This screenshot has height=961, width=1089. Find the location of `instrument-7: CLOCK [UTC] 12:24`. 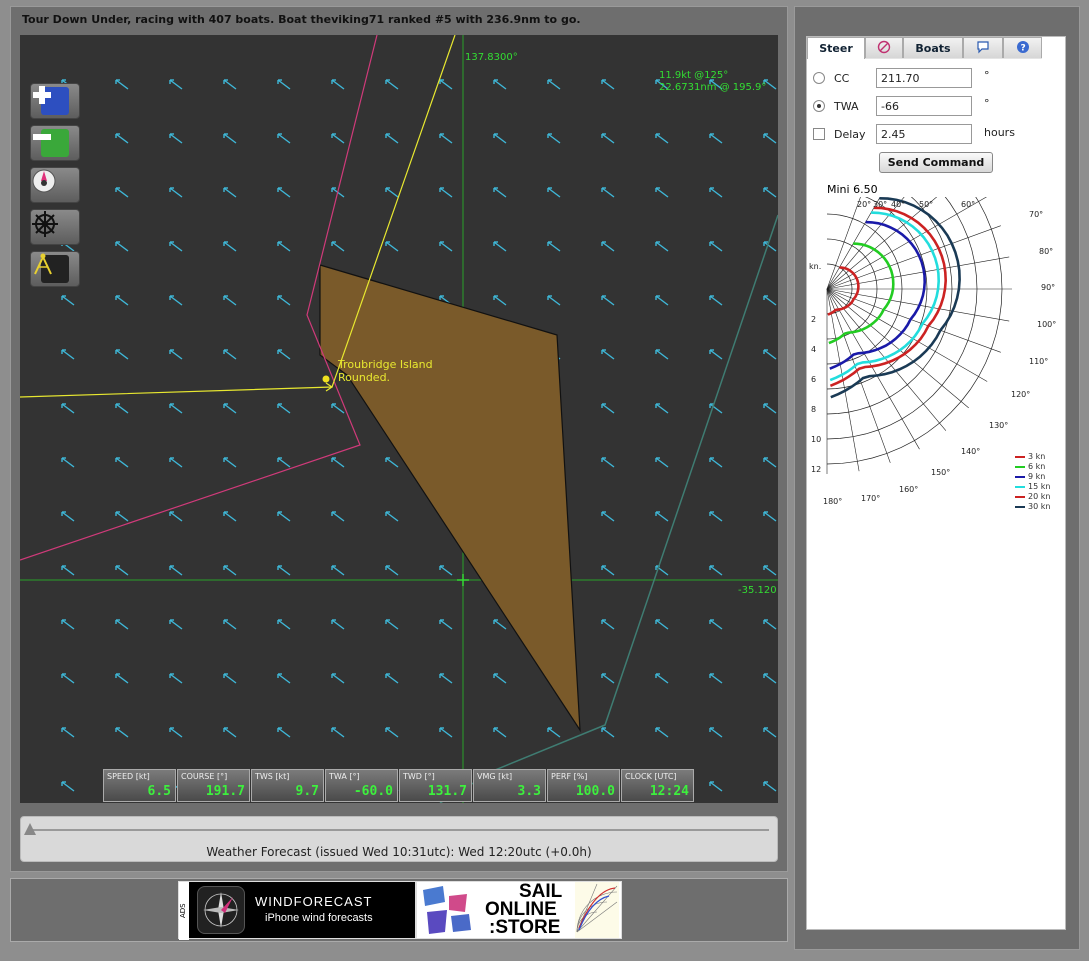

instrument-7: CLOCK [UTC] 12:24 is located at coordinates (657, 785).